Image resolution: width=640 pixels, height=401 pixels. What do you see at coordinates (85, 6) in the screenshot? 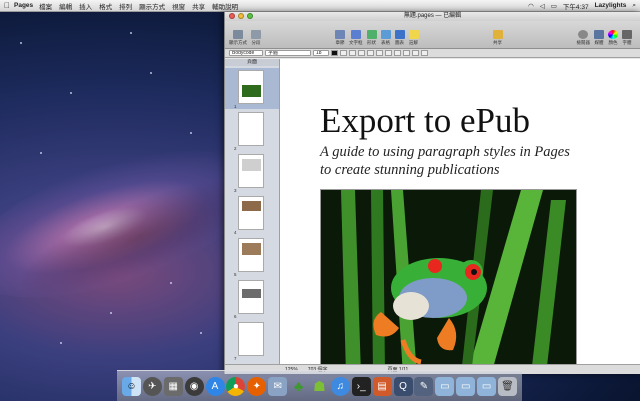
I see `menu-insert: 插入` at bounding box center [85, 6].